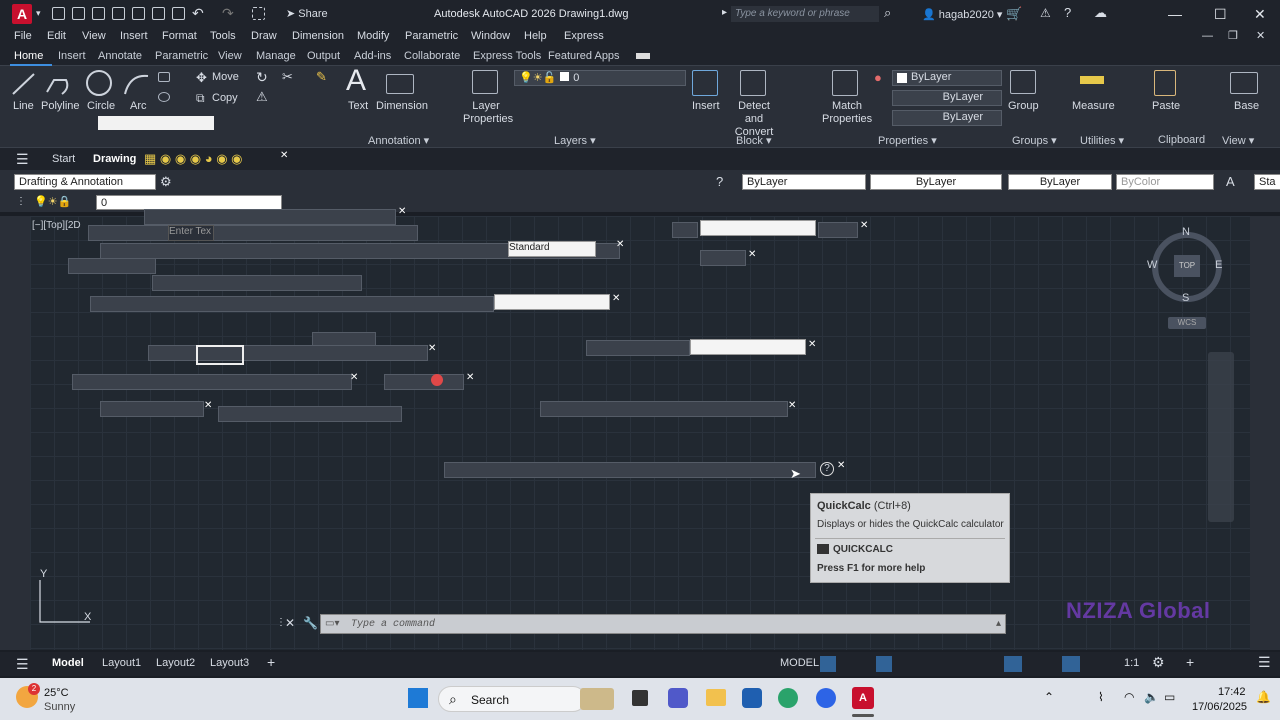 This screenshot has width=1280, height=720. Describe the element at coordinates (321, 77) in the screenshot. I see `erase-icon: ✎` at that location.